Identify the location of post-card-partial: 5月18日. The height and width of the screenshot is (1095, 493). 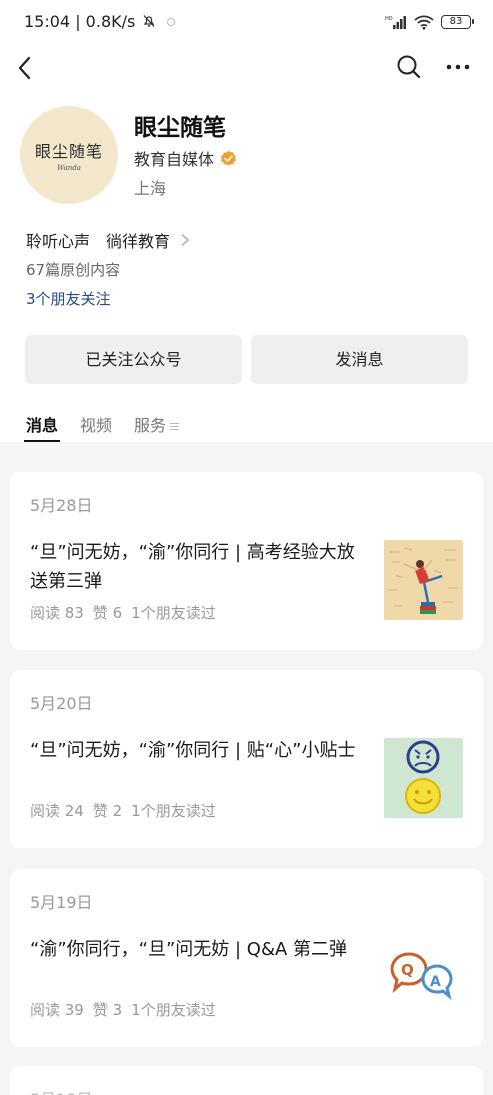
(246, 1080).